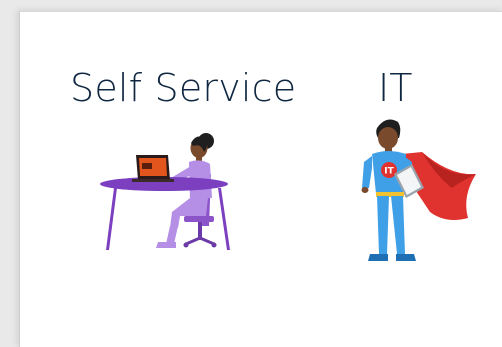 This screenshot has height=347, width=502. Describe the element at coordinates (199, 219) in the screenshot. I see `chair-seat` at that location.